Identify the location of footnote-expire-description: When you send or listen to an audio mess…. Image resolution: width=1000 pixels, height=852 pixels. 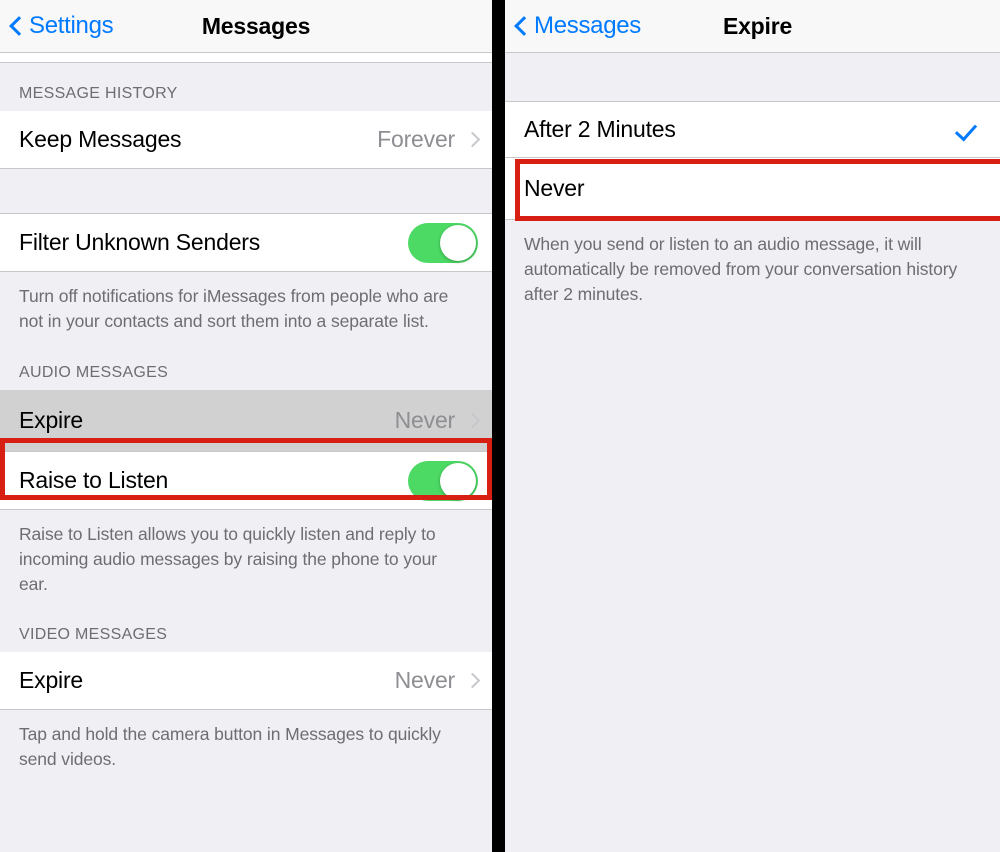
(752, 263).